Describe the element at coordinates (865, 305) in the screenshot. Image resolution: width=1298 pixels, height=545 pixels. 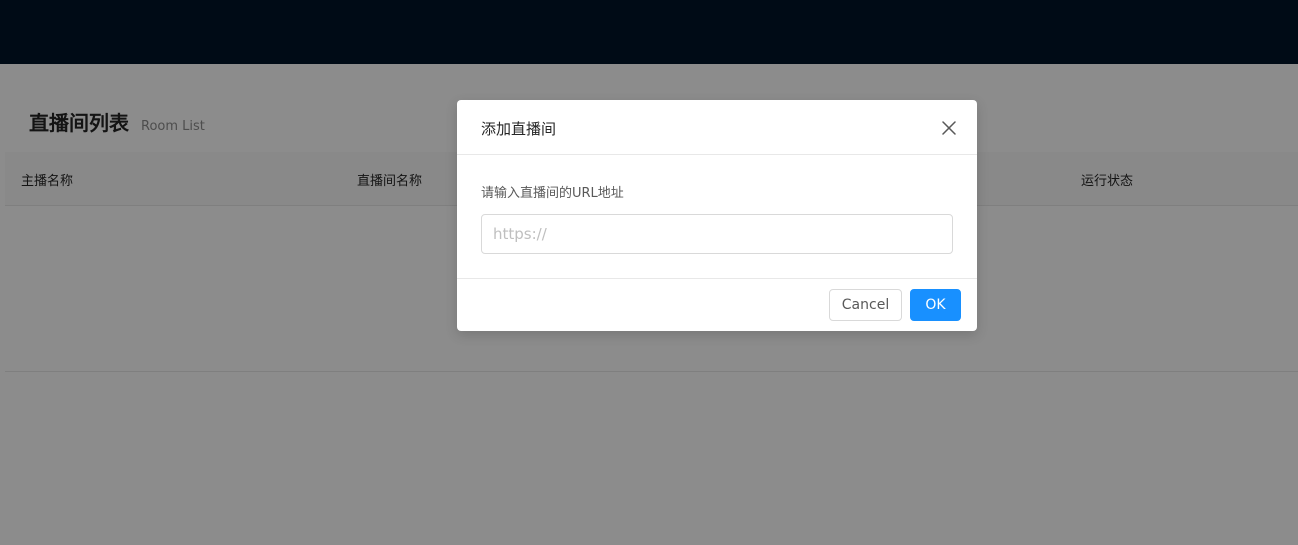
I see `cancel-button: Cancel` at that location.